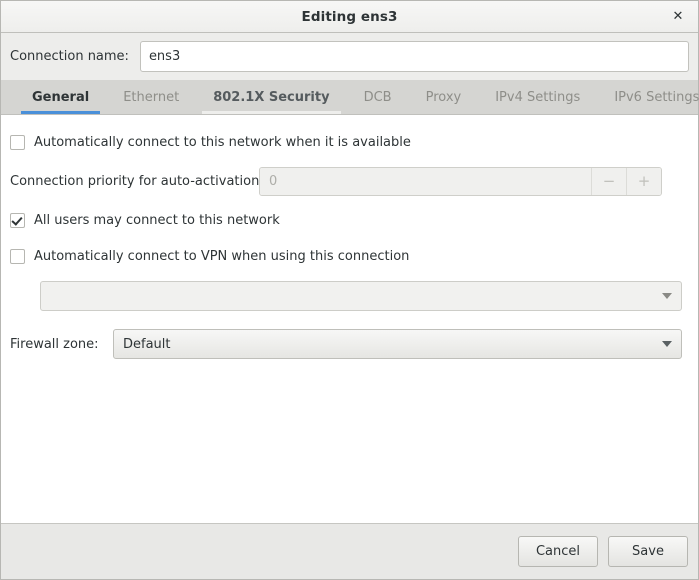 The width and height of the screenshot is (699, 580). Describe the element at coordinates (349, 551) in the screenshot. I see `dialog-footer: Cancel Save` at that location.